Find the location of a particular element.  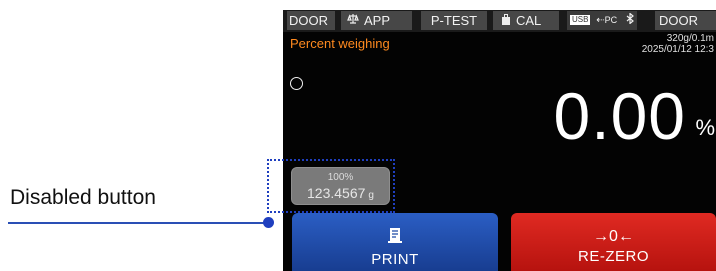

app-label: APP is located at coordinates (377, 20).